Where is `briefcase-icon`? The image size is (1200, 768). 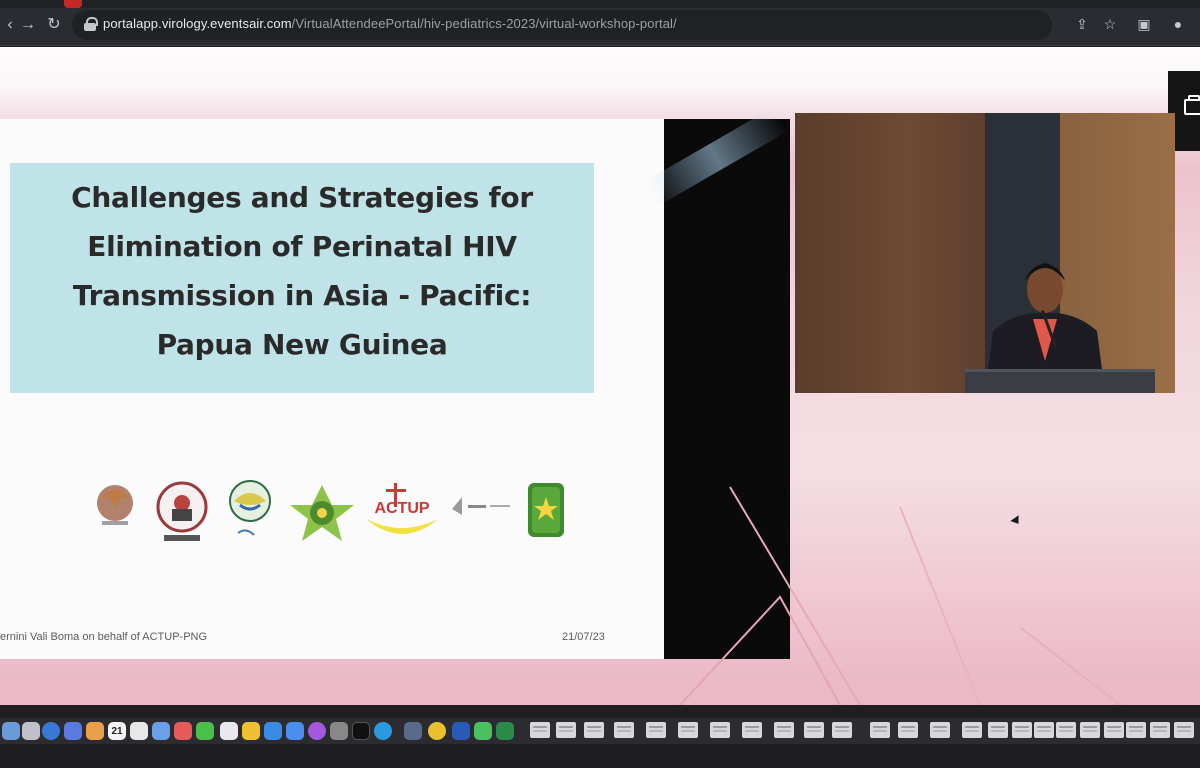
briefcase-icon is located at coordinates (1192, 105).